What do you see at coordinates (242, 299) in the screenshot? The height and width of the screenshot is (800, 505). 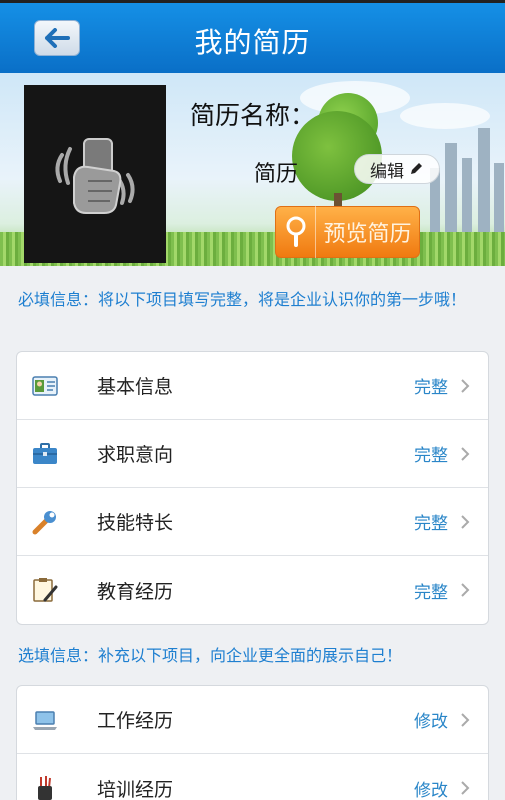 I see `required-note: 必填信息：将以下项目填写完整，将是企业认识你的第一步哦！` at bounding box center [242, 299].